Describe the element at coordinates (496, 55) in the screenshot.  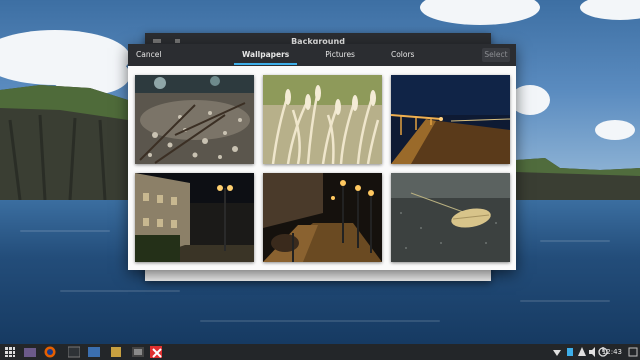
I see `select-button: Select` at that location.